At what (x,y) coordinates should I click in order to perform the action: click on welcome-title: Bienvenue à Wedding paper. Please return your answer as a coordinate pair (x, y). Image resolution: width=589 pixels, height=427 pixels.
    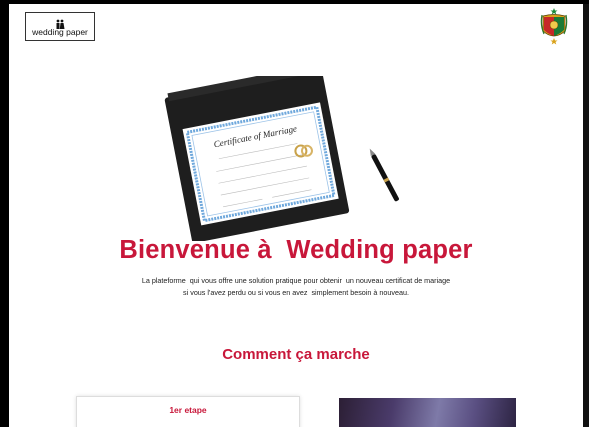
    Looking at the image, I should click on (296, 250).